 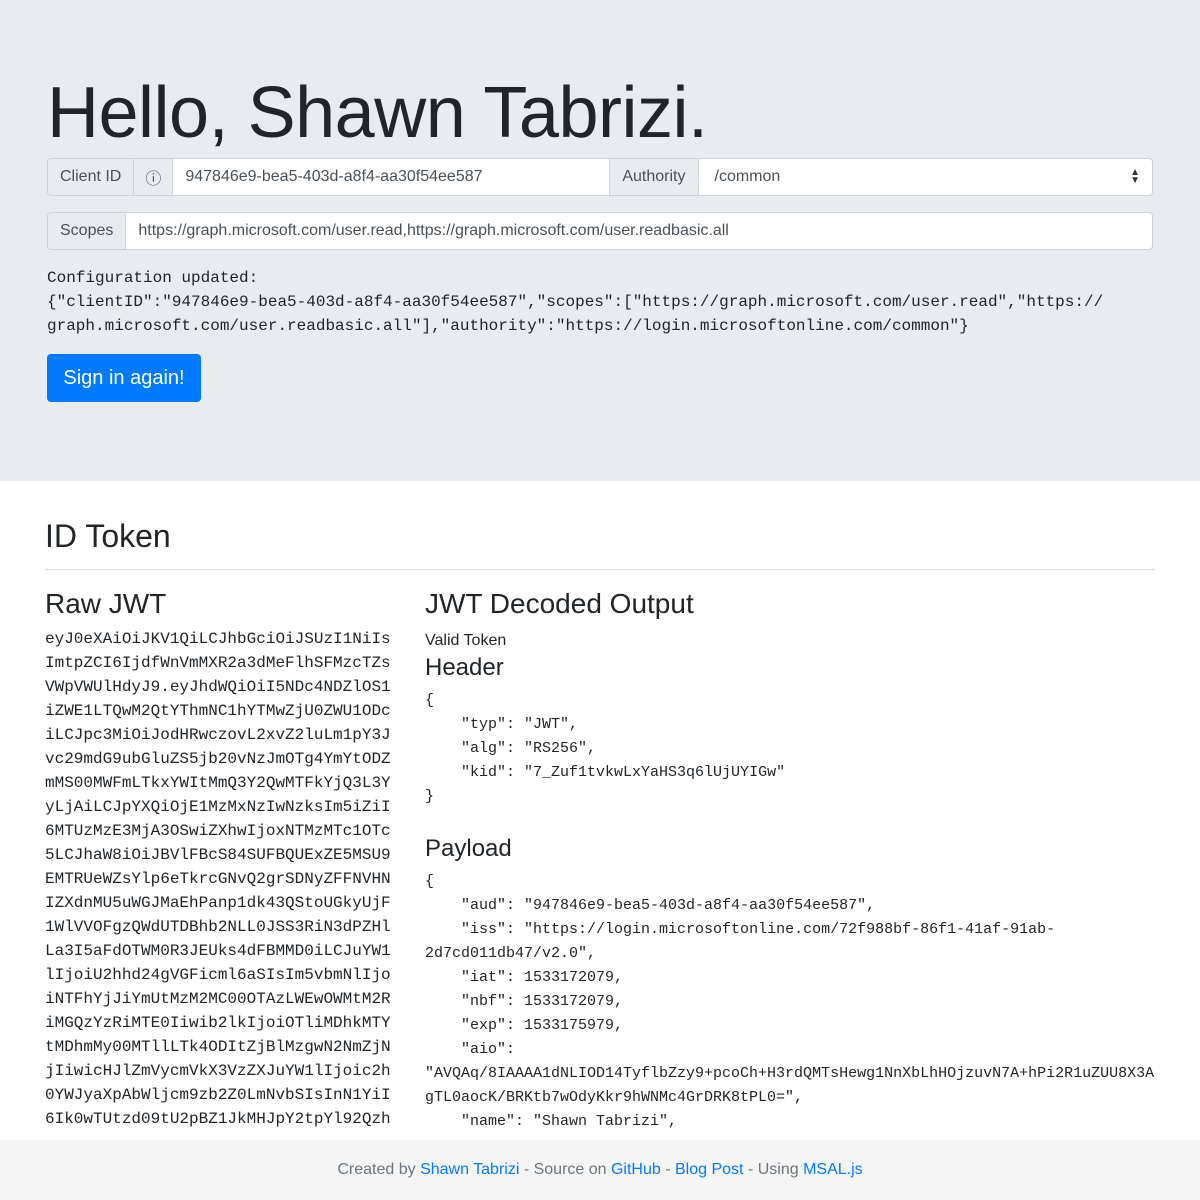 I want to click on client-id-label: Client ID, so click(x=91, y=177).